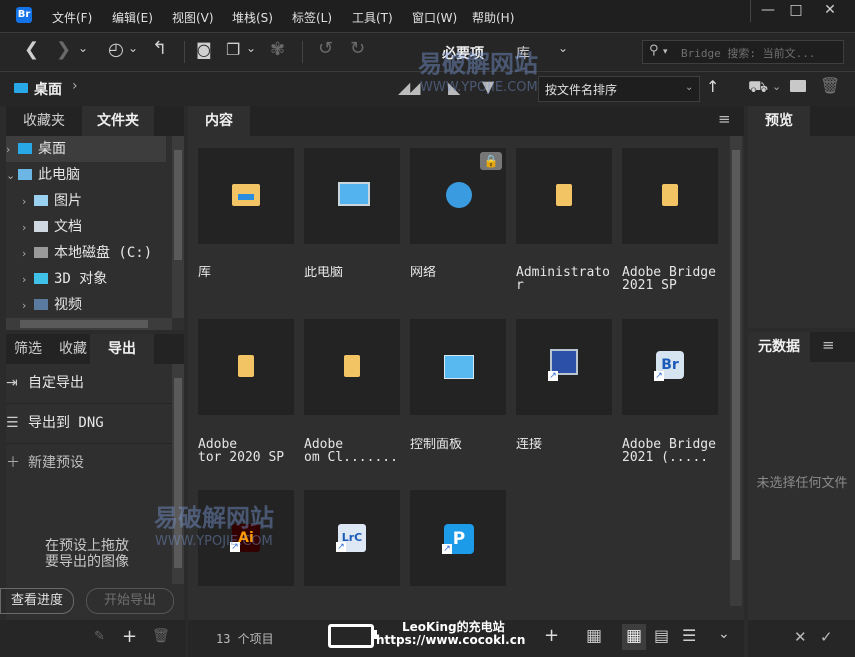  I want to click on export-item-custom: ⇥ 自定导出, so click(89, 384).